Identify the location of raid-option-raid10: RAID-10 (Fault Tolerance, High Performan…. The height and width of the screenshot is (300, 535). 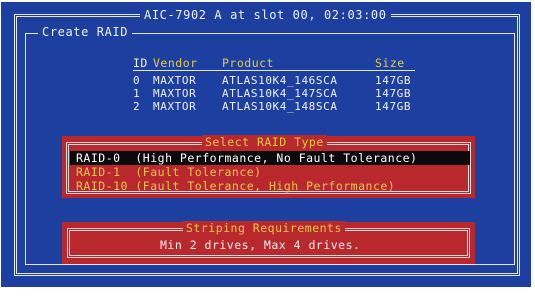
(235, 186).